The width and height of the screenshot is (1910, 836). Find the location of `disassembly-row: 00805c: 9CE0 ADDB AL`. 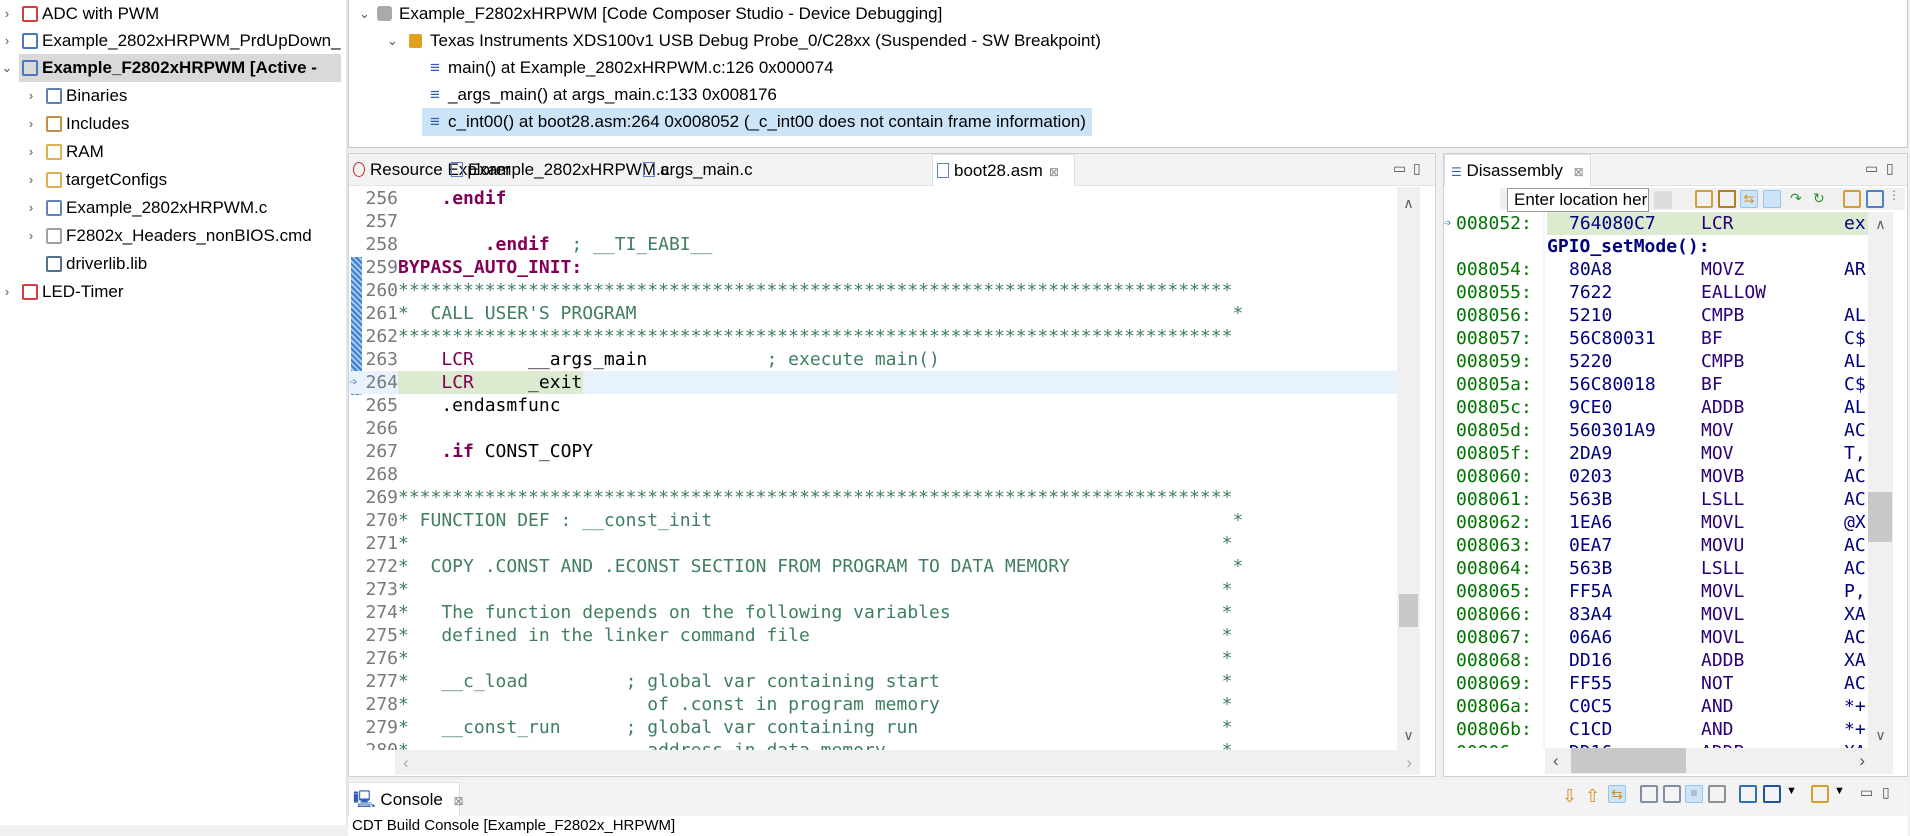

disassembly-row: 00805c: 9CE0 ADDB AL is located at coordinates (1656, 407).